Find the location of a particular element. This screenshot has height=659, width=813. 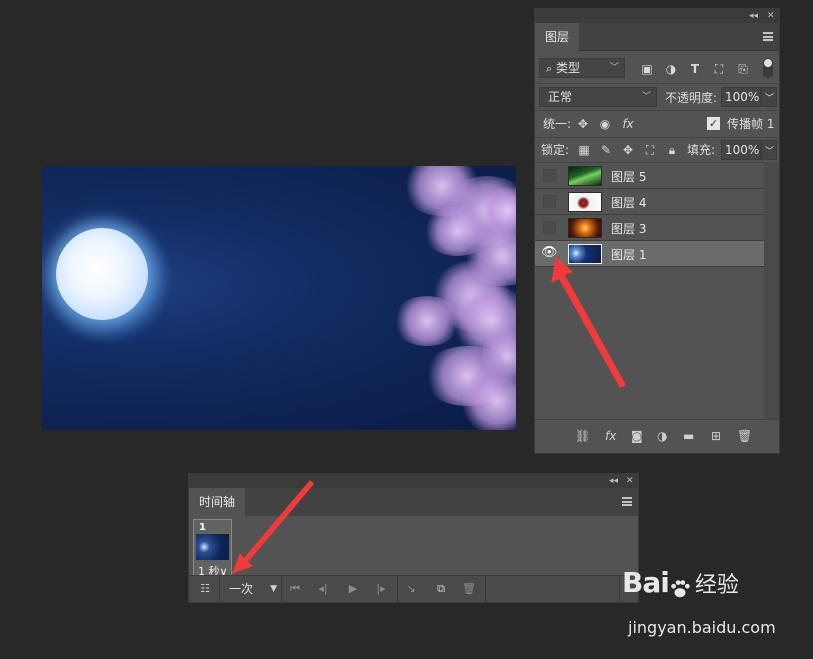

watermark-url: jingyan.baidu.com is located at coordinates (702, 627).